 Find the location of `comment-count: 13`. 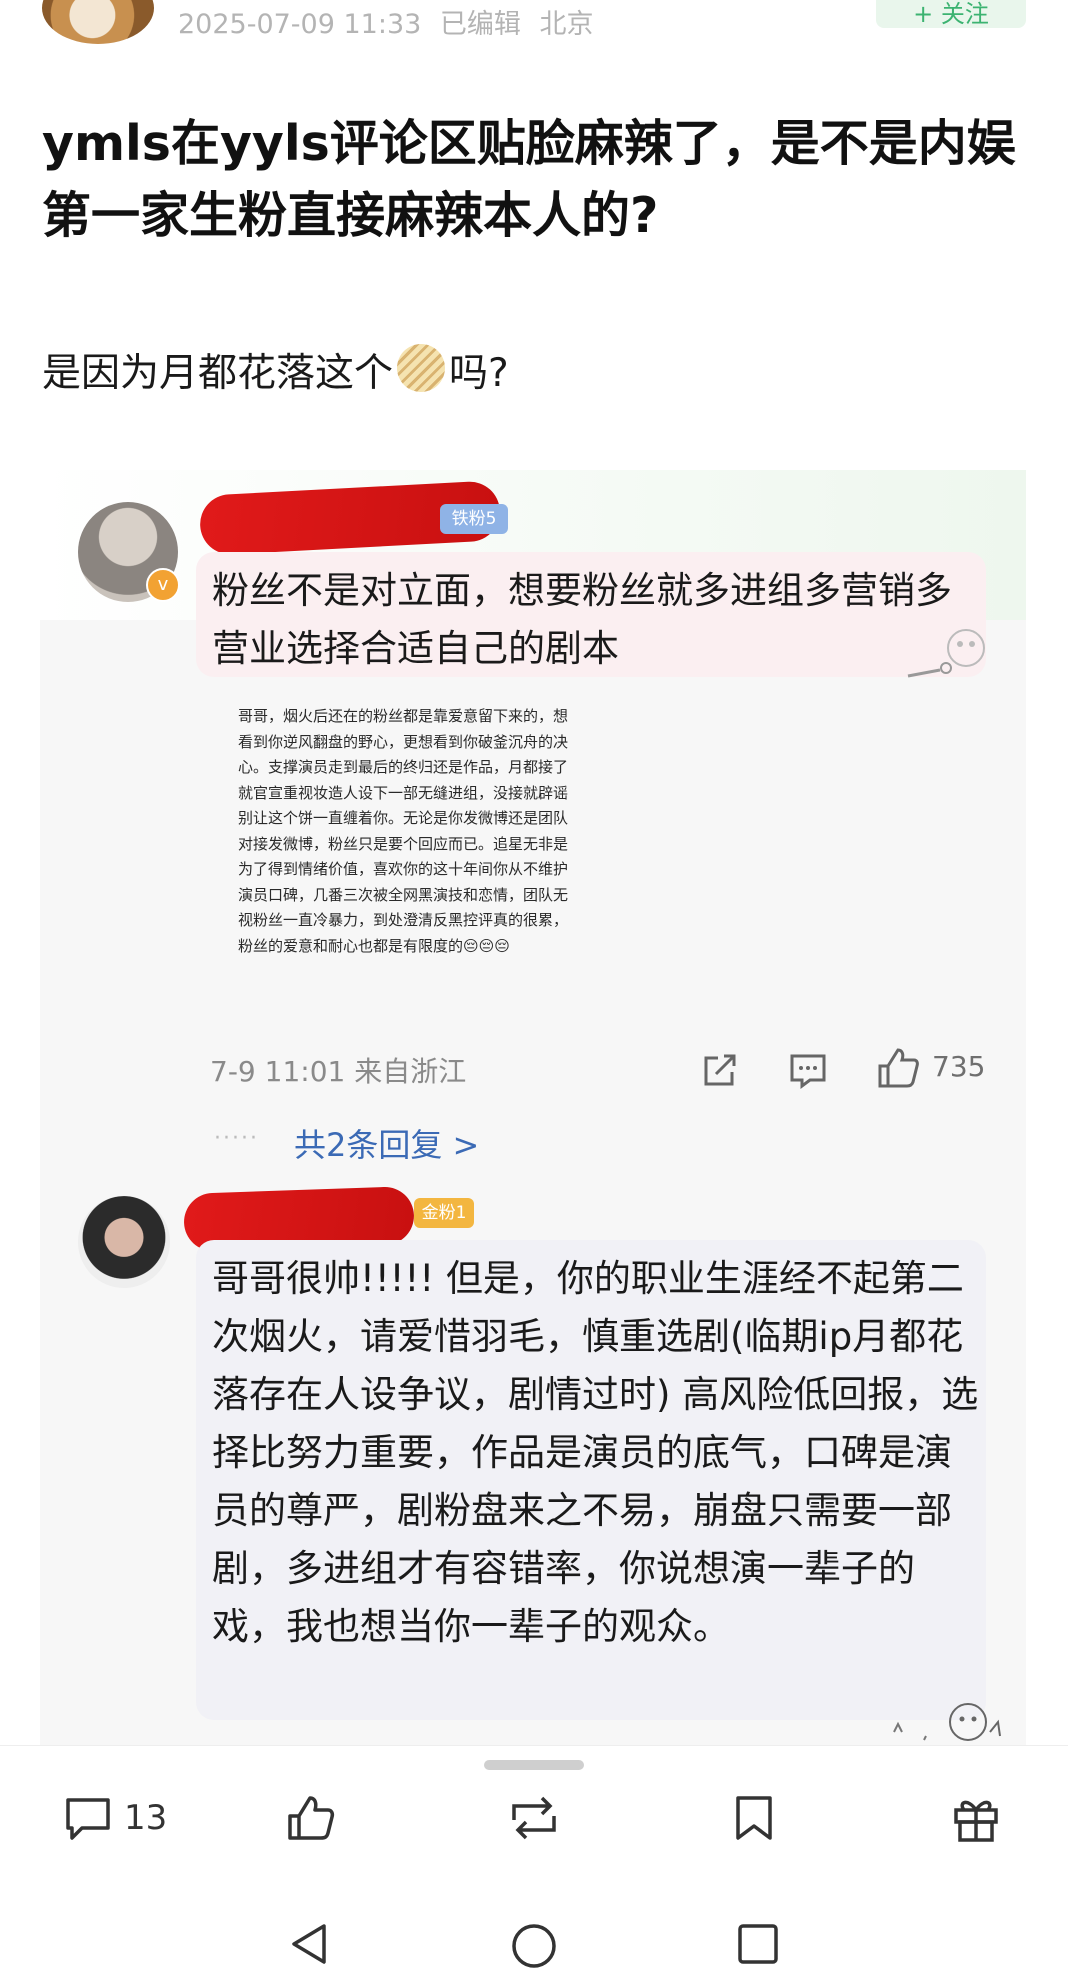

comment-count: 13 is located at coordinates (146, 1818).